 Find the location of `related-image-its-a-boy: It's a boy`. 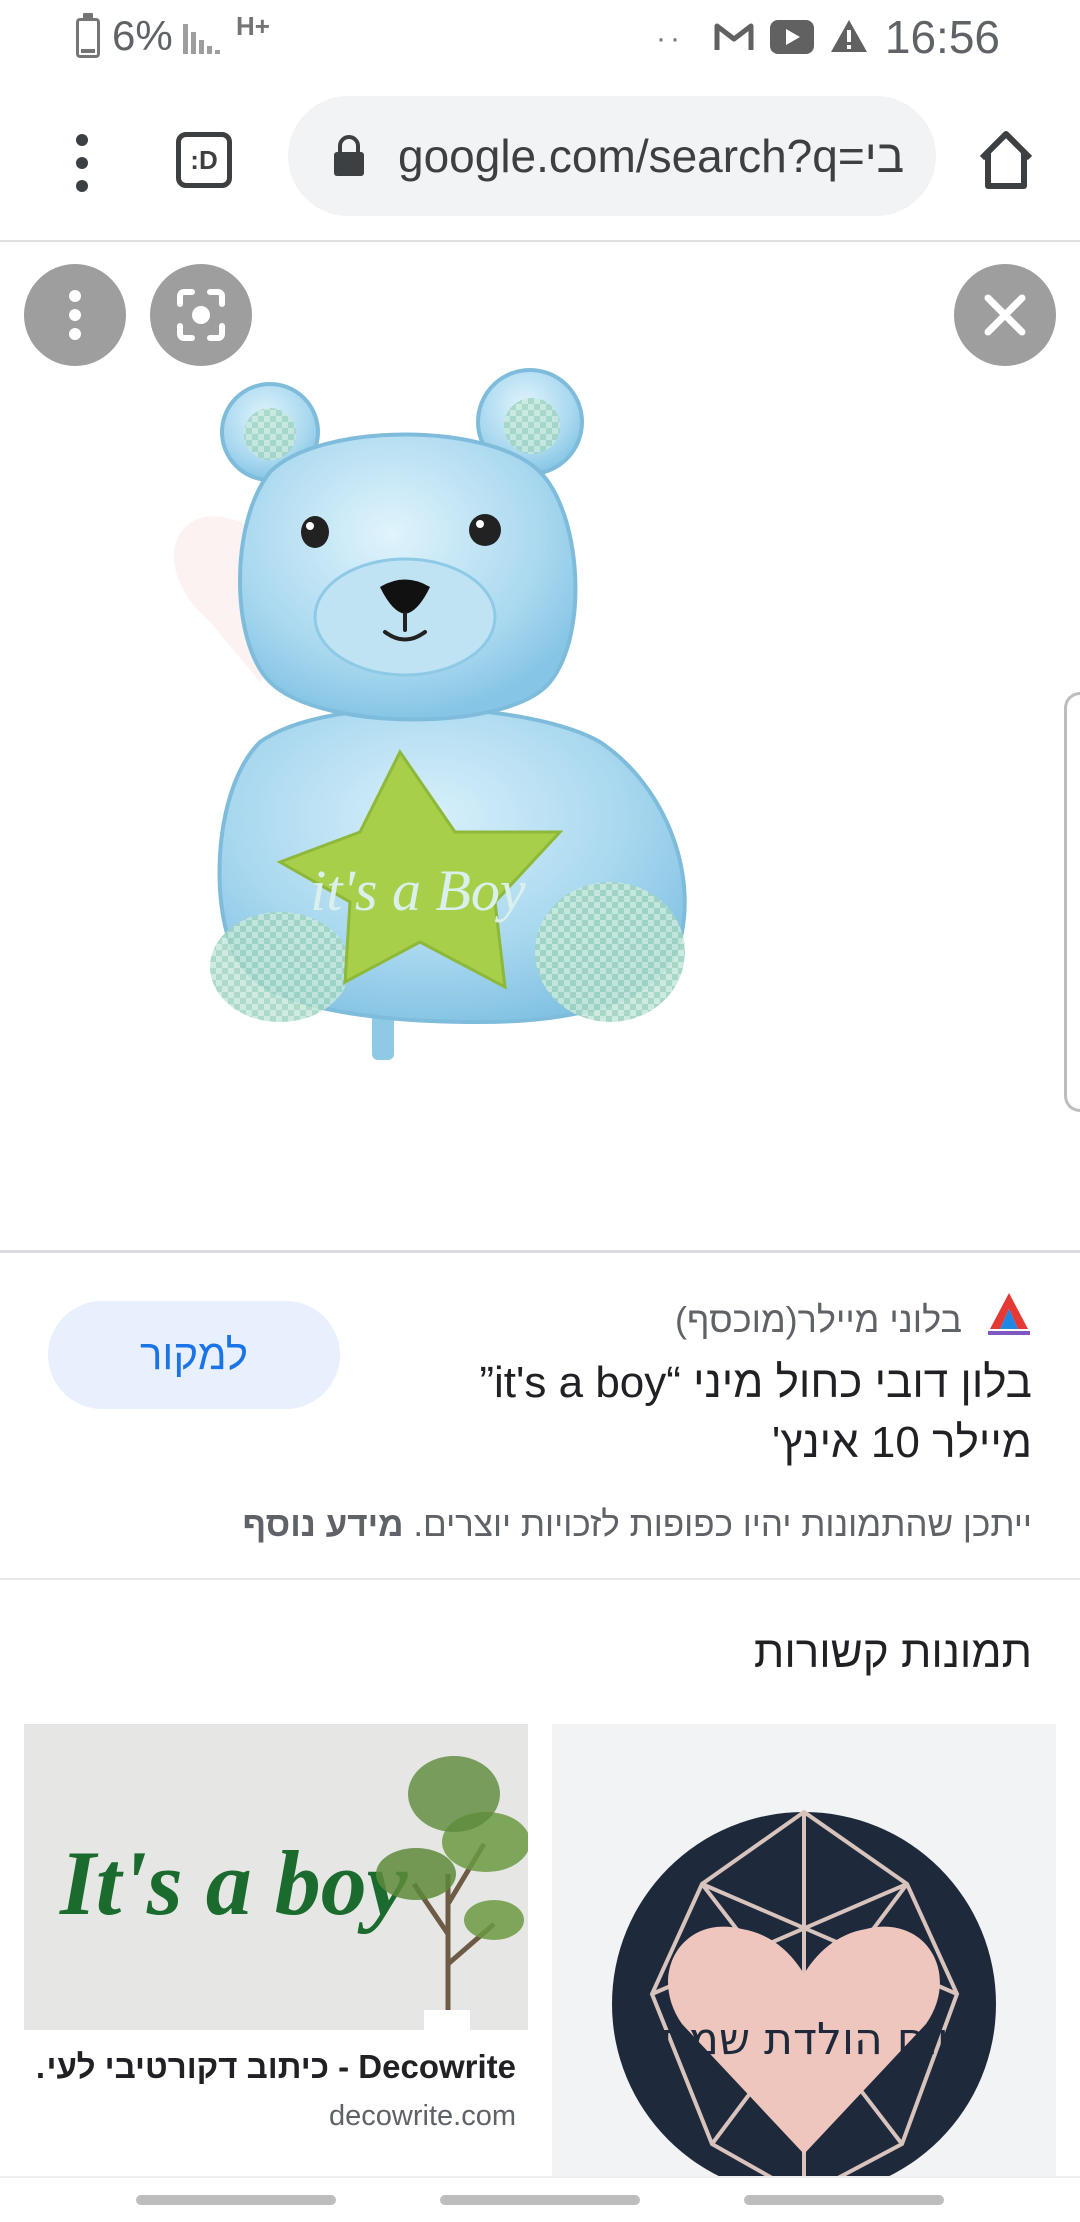

related-image-its-a-boy: It's a boy is located at coordinates (276, 1877).